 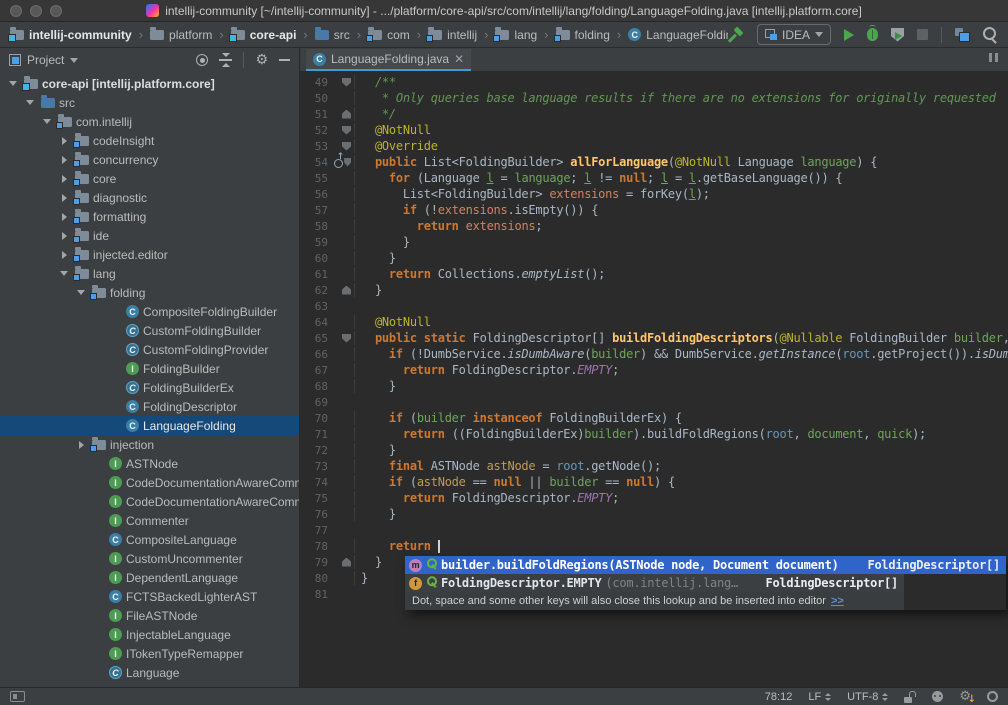 What do you see at coordinates (654, 530) in the screenshot?
I see `code-line-77: 77` at bounding box center [654, 530].